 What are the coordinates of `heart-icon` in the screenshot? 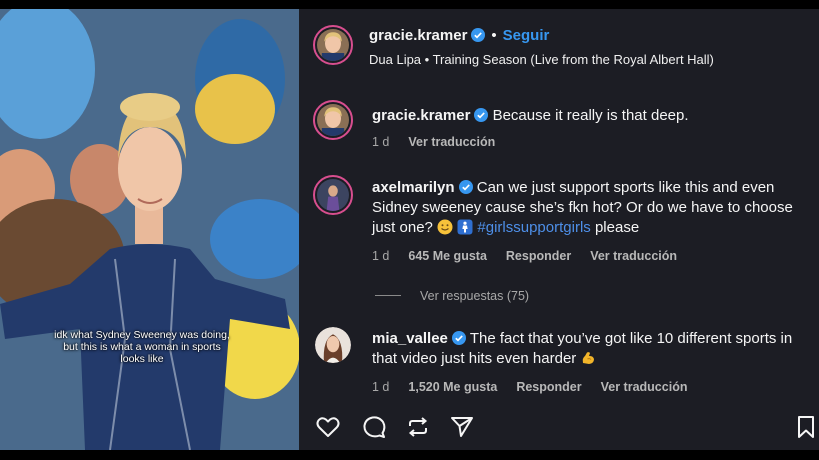 It's located at (328, 427).